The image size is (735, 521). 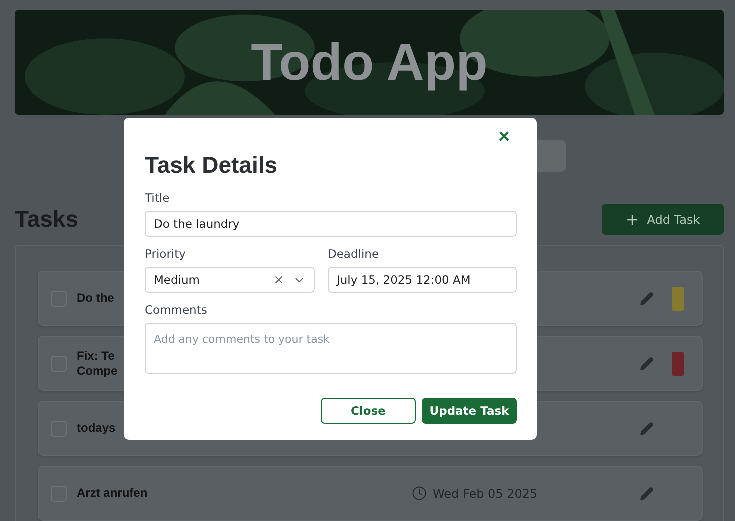 What do you see at coordinates (166, 254) in the screenshot?
I see `field-label: Priority` at bounding box center [166, 254].